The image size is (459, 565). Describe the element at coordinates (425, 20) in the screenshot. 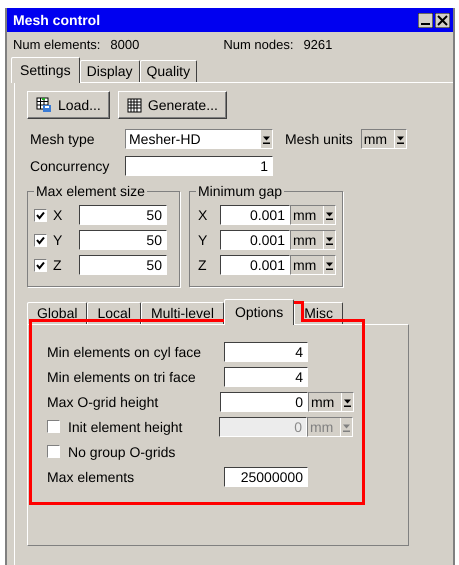

I see `minimize-icon` at that location.